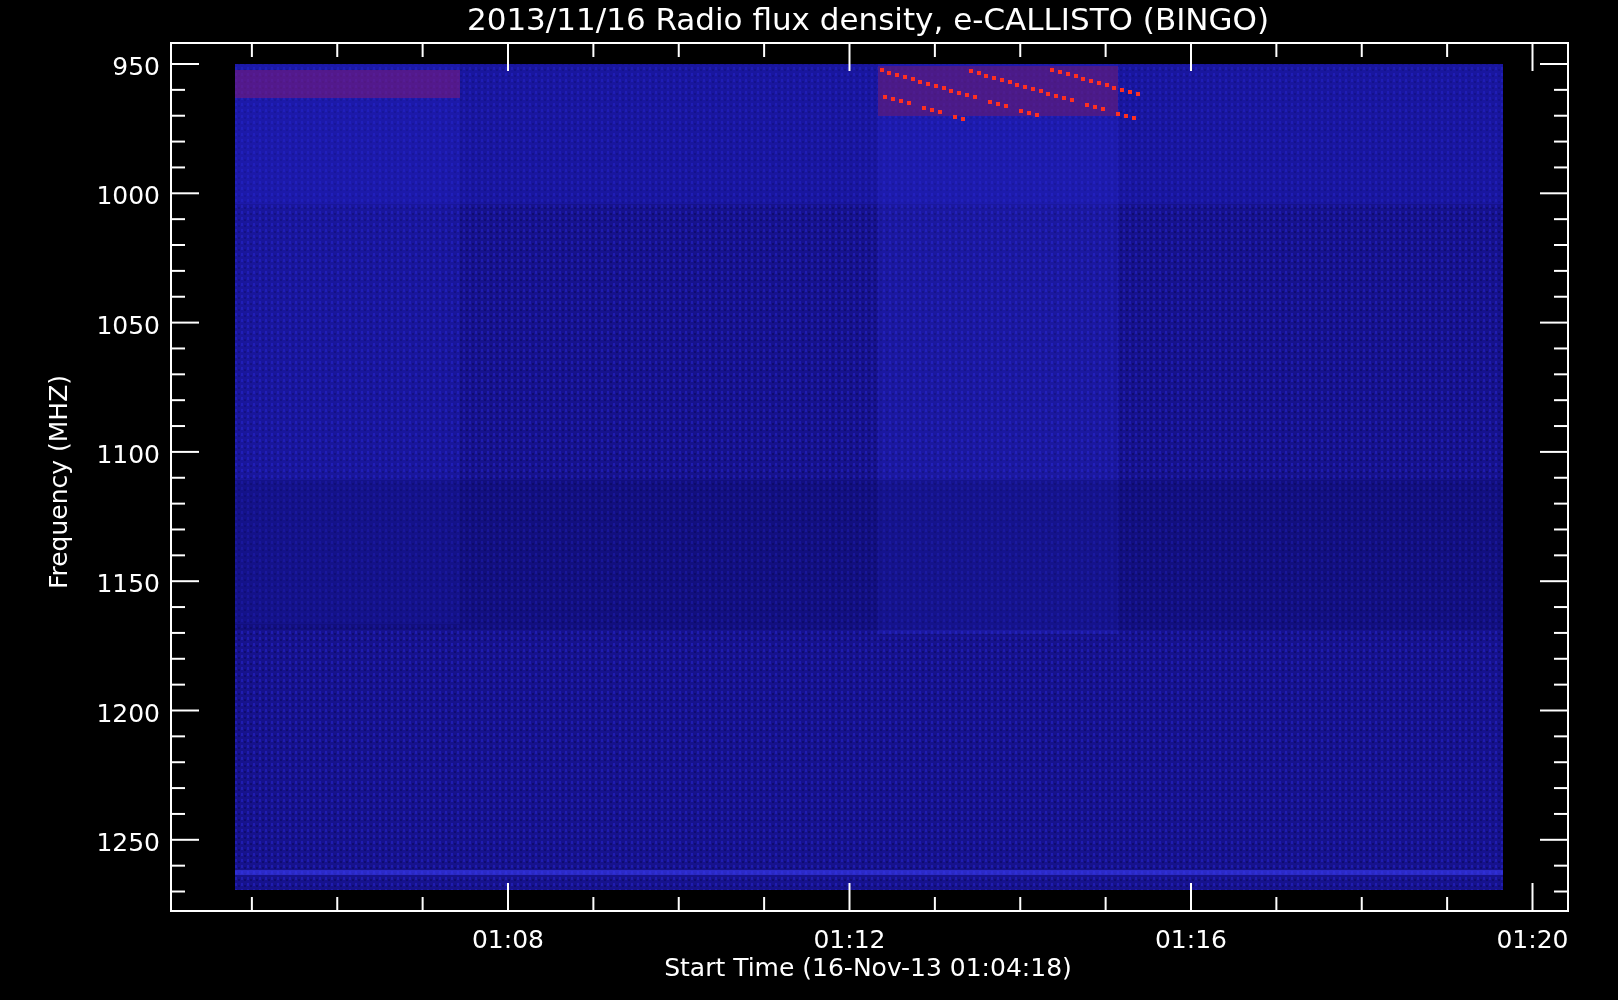  What do you see at coordinates (128, 325) in the screenshot?
I see `y-tick-label: 1050` at bounding box center [128, 325].